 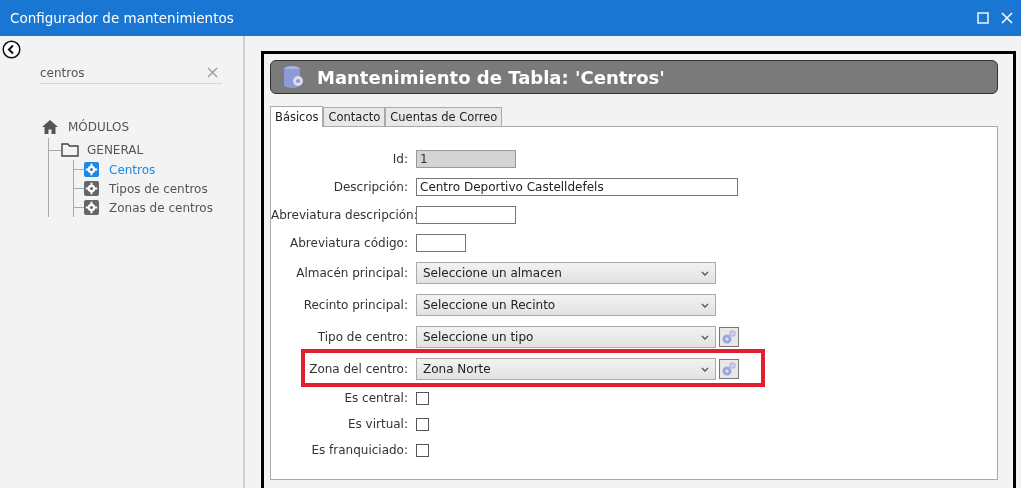 What do you see at coordinates (355, 305) in the screenshot?
I see `field-label: Recinto principal:` at bounding box center [355, 305].